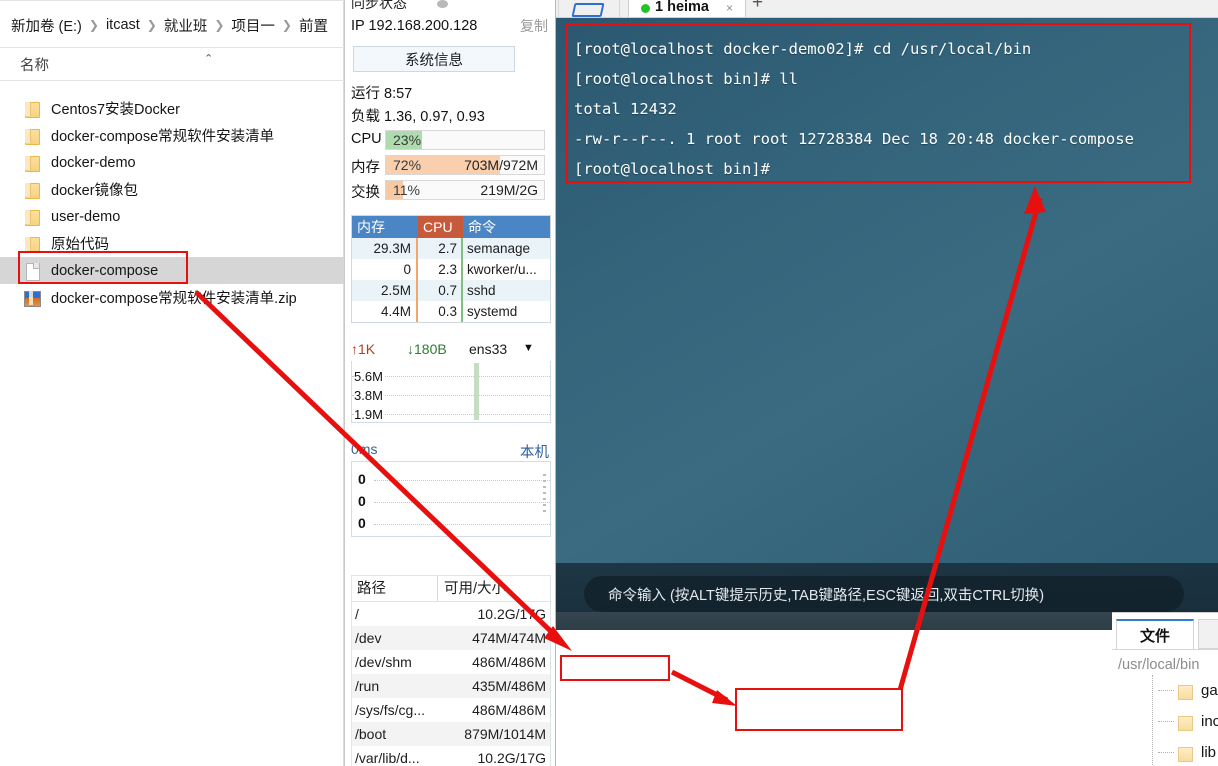 This screenshot has width=1218, height=766. Describe the element at coordinates (451, 248) in the screenshot. I see `process-row: 29.3M 2.7 semanage` at that location.